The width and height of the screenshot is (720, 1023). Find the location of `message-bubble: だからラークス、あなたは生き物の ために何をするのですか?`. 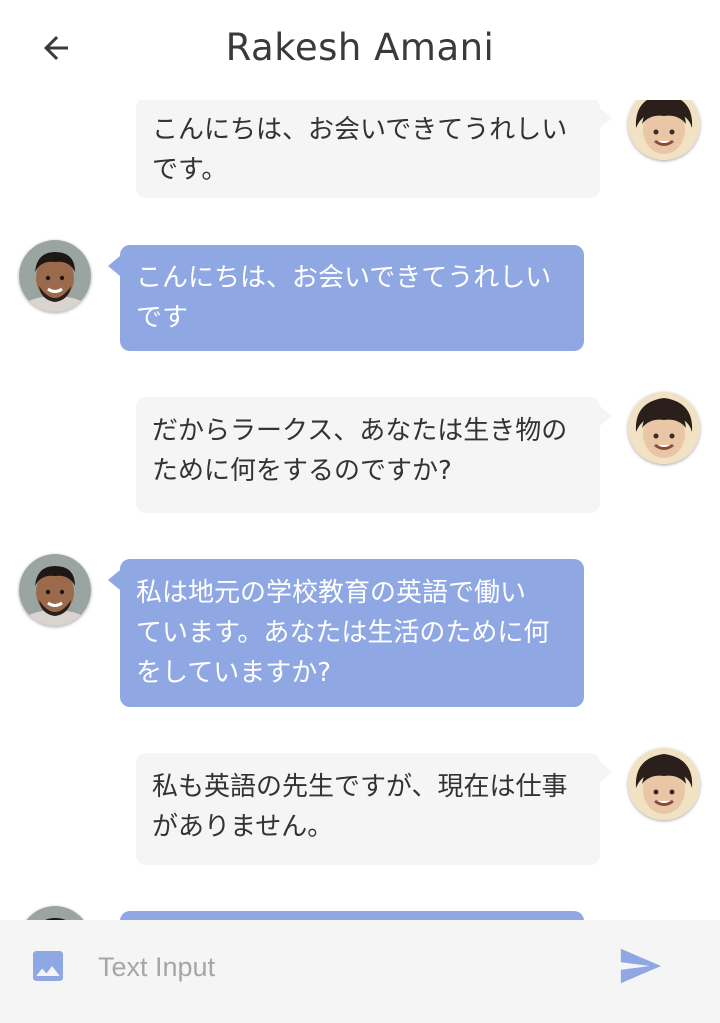

message-bubble: だからラークス、あなたは生き物の ために何をするのですか? is located at coordinates (368, 455).